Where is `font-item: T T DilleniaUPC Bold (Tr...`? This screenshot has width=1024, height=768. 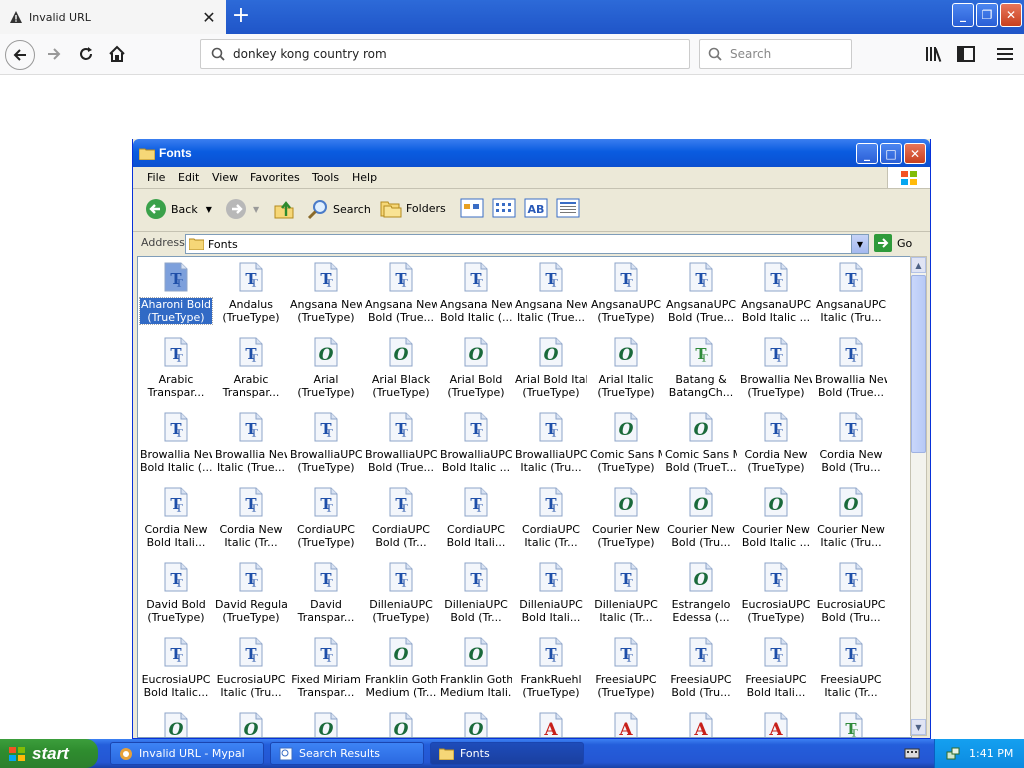
font-item: T T DilleniaUPC Bold (Tr... is located at coordinates (476, 596).